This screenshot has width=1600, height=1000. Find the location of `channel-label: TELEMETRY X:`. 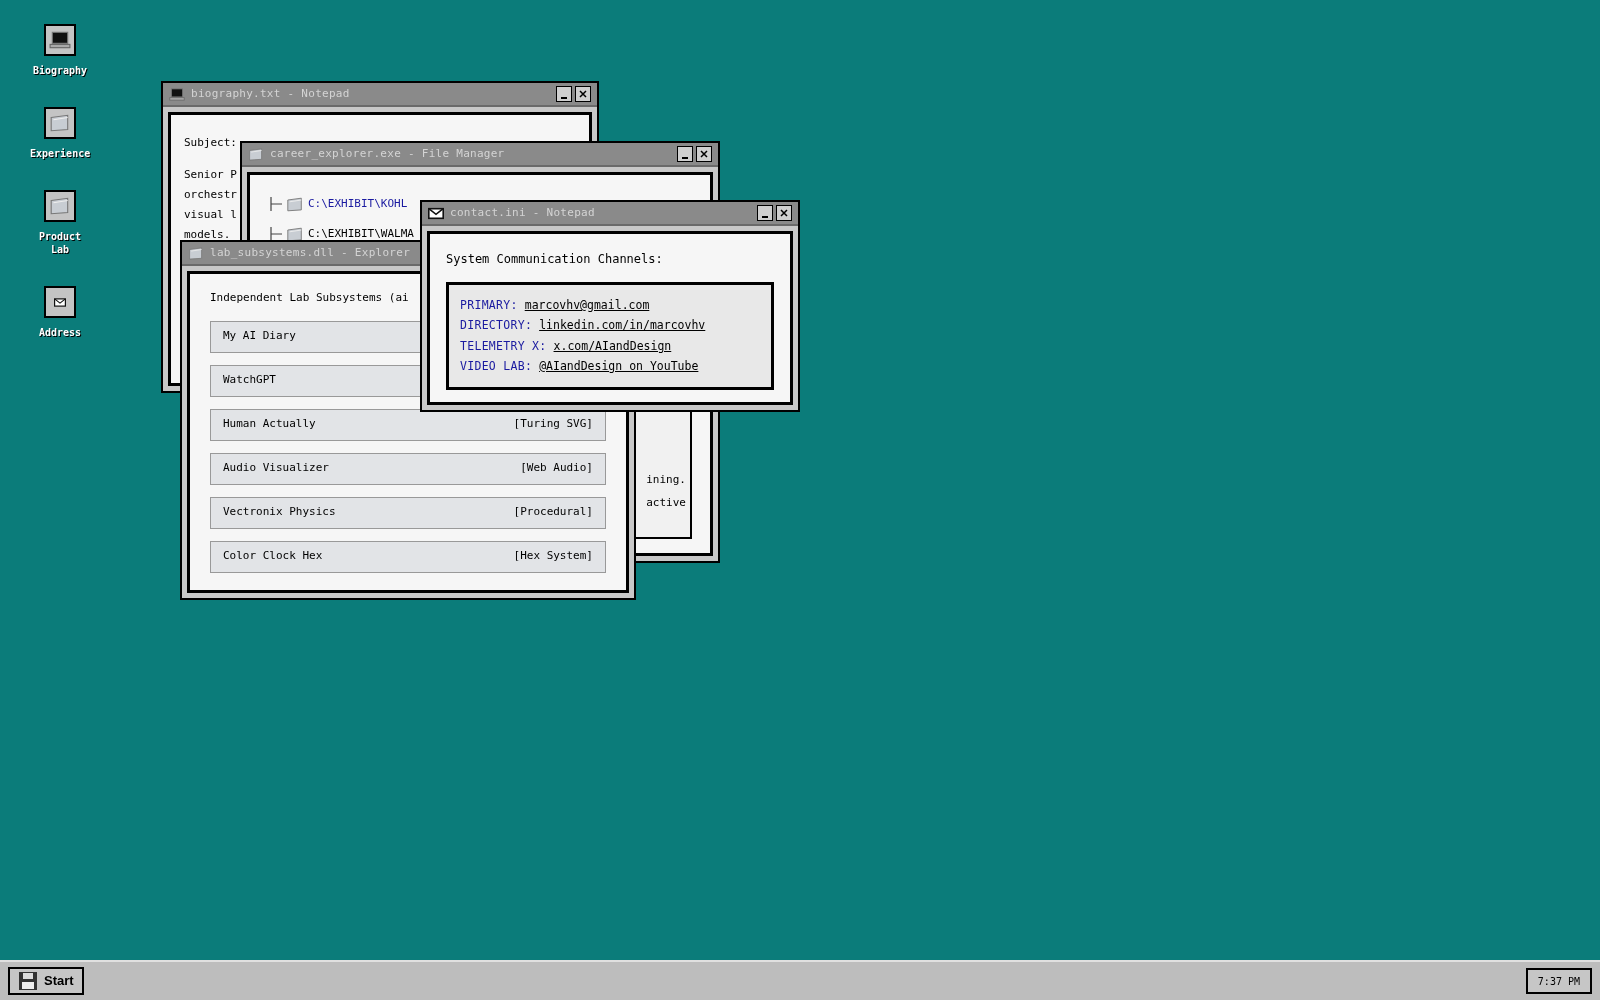

channel-label: TELEMETRY X: is located at coordinates (503, 346).